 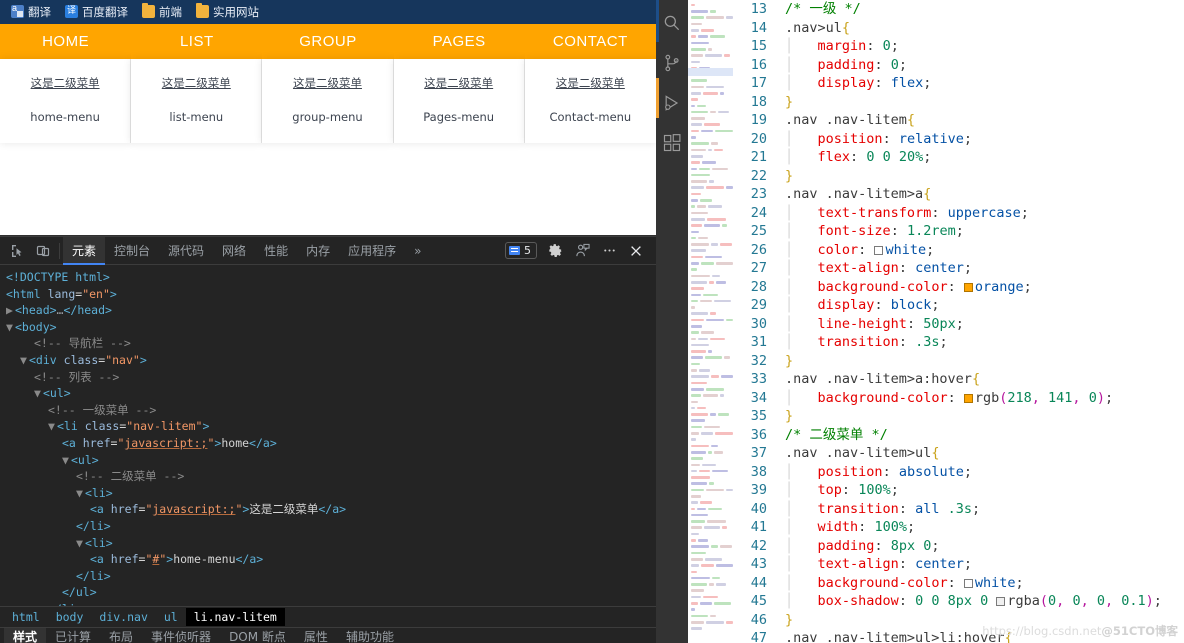 I want to click on submenu-item: Pages-menu, so click(x=459, y=118).